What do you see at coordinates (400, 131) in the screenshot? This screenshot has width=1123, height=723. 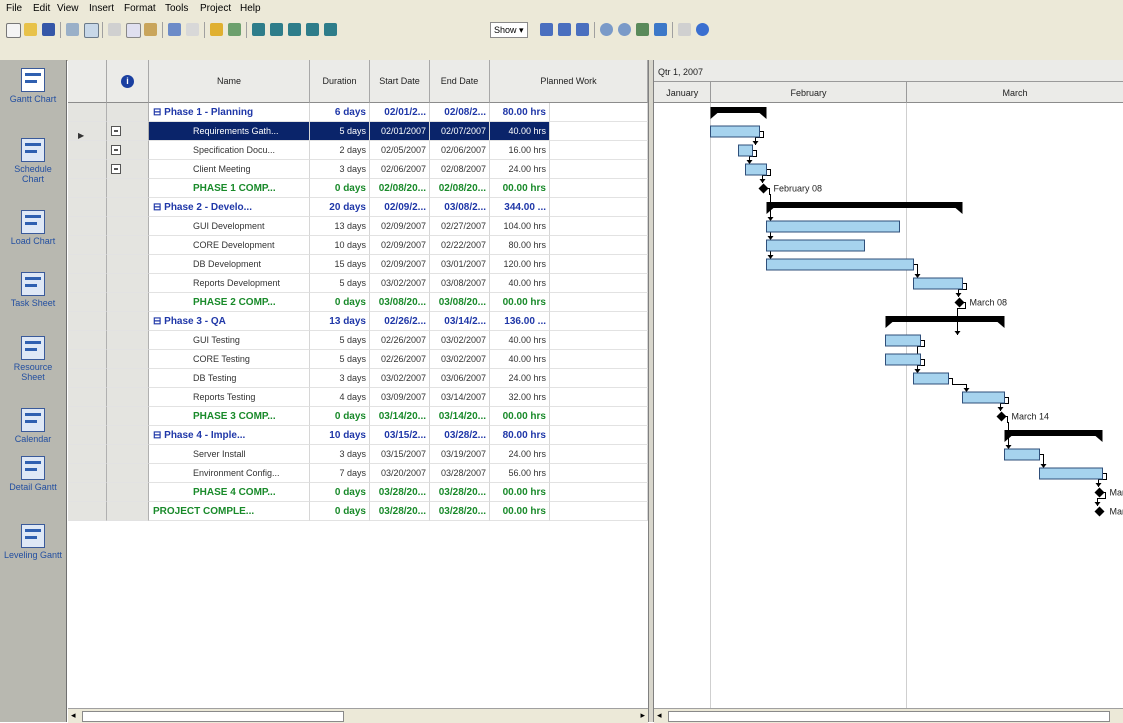 I see `start-date-cell: 02/01/2007` at bounding box center [400, 131].